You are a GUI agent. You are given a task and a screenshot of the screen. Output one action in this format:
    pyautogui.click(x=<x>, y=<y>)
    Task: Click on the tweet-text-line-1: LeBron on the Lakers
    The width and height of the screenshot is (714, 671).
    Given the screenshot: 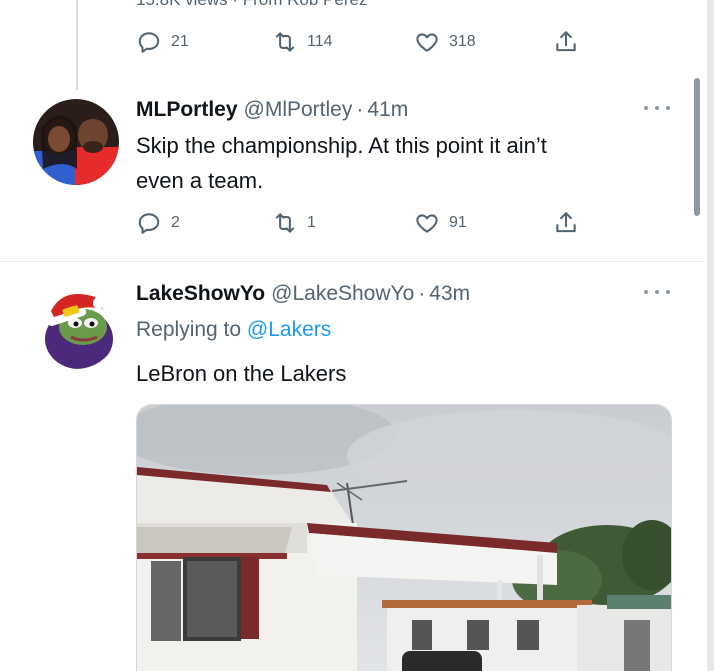 What is the action you would take?
    pyautogui.click(x=241, y=373)
    